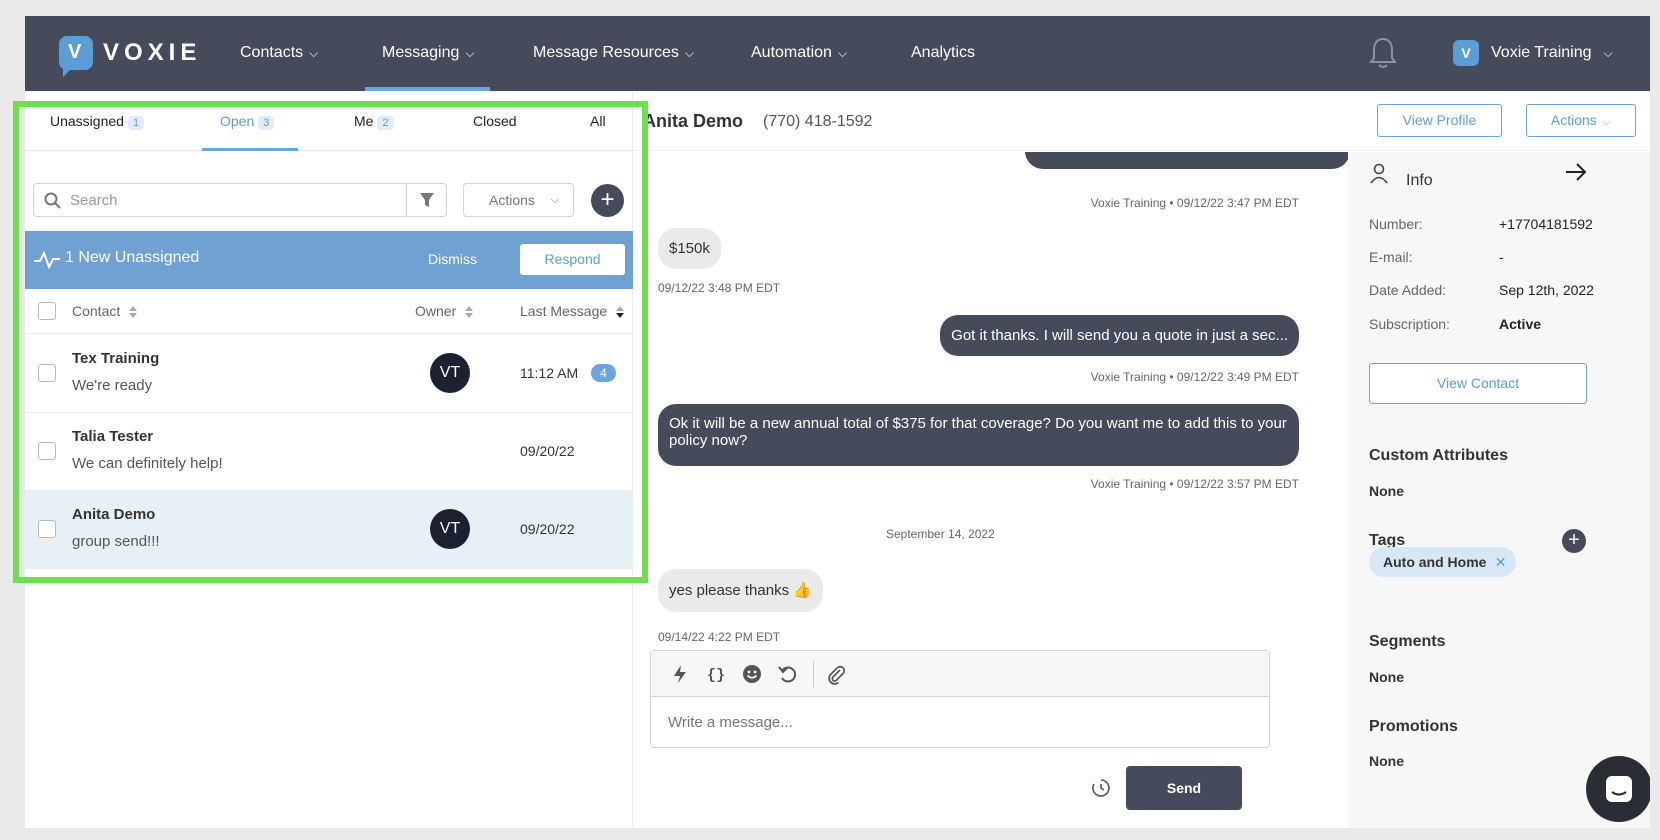 This screenshot has height=840, width=1660. What do you see at coordinates (1520, 324) in the screenshot?
I see `field-value: Active` at bounding box center [1520, 324].